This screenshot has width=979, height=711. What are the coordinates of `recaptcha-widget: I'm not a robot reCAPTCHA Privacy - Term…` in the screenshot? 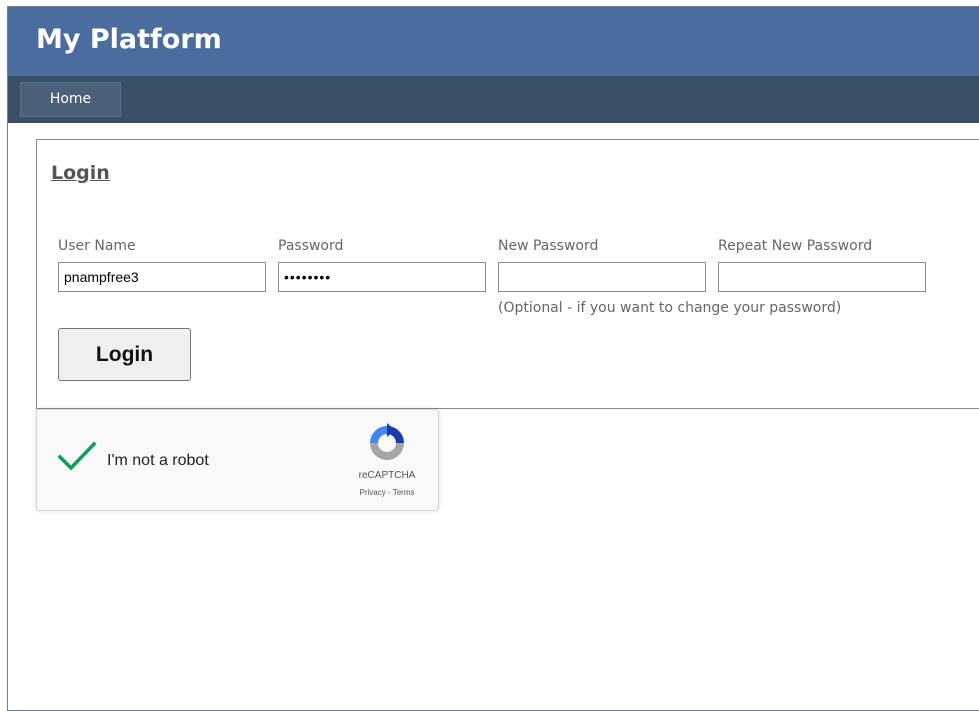 It's located at (237, 460).